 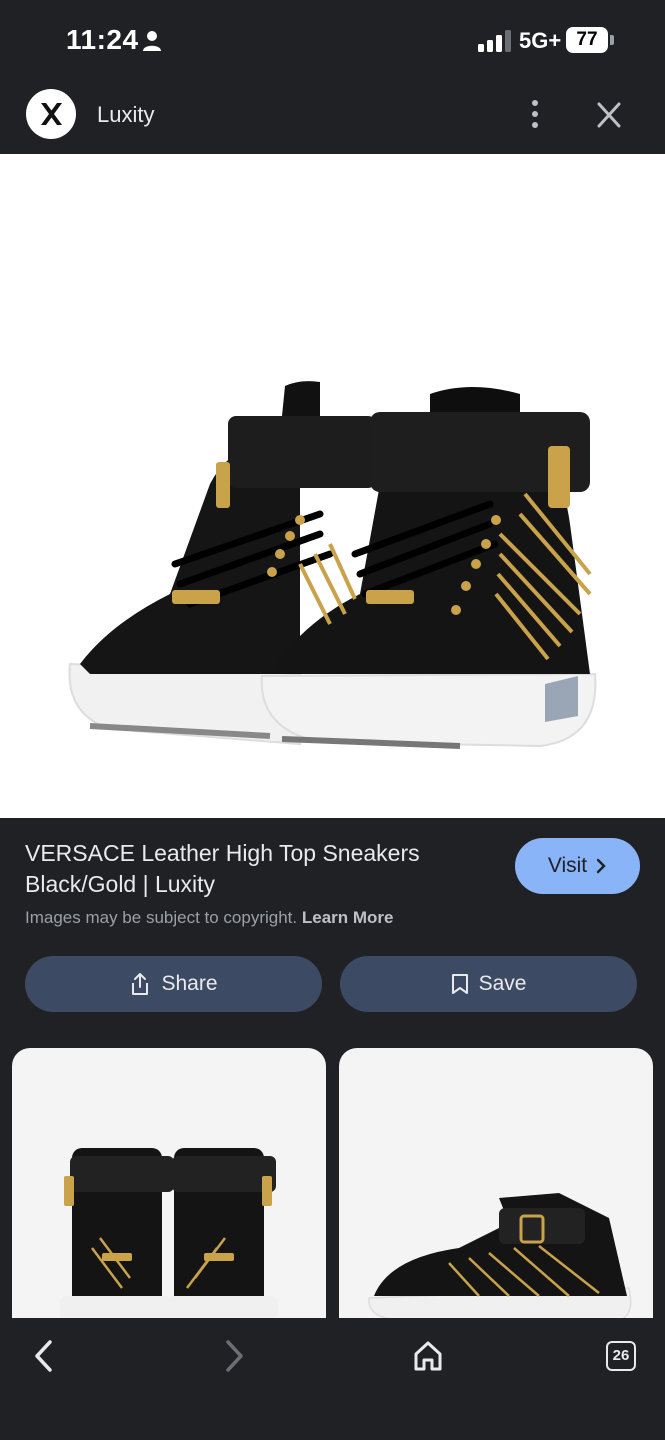 I want to click on signal-icon, so click(x=494, y=41).